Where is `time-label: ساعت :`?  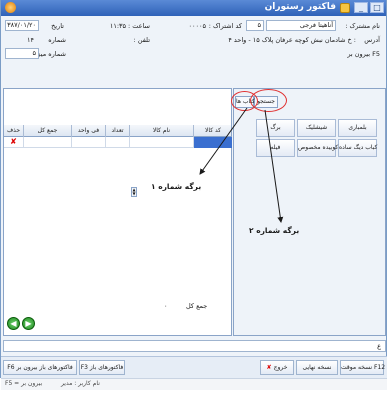
time-label: ساعت : is located at coordinates (139, 26).